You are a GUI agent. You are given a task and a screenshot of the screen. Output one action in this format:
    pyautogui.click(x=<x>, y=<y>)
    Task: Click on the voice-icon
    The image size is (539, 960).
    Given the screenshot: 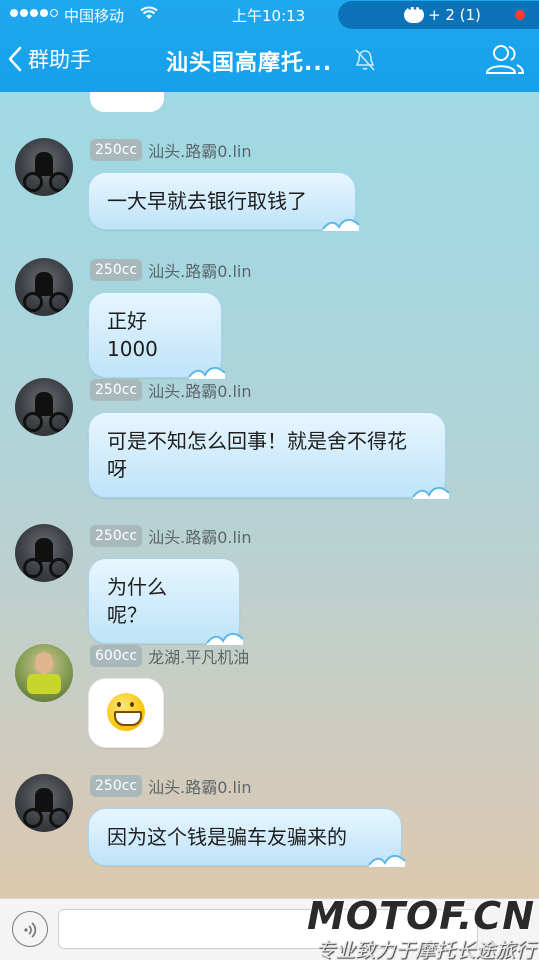 What is the action you would take?
    pyautogui.click(x=30, y=930)
    